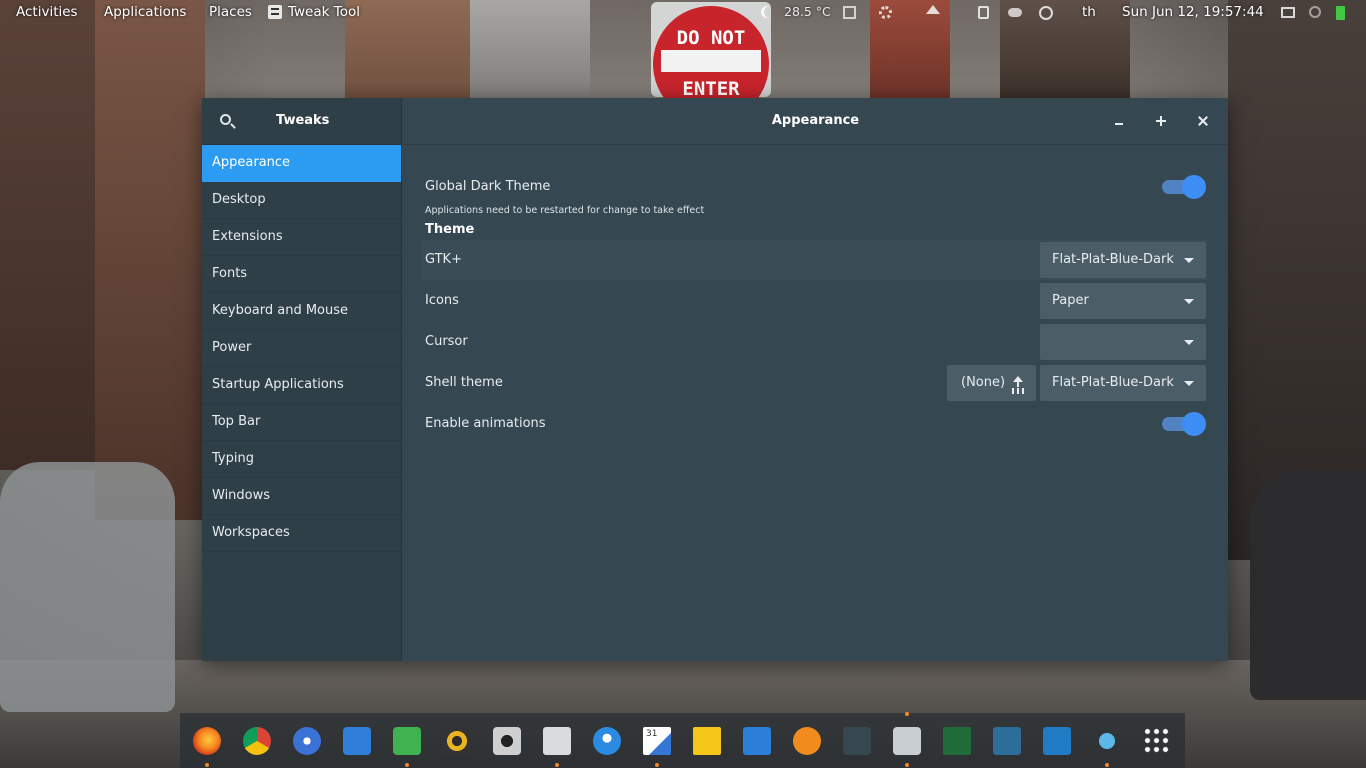 The height and width of the screenshot is (768, 1366). I want to click on files-icon, so click(557, 741).